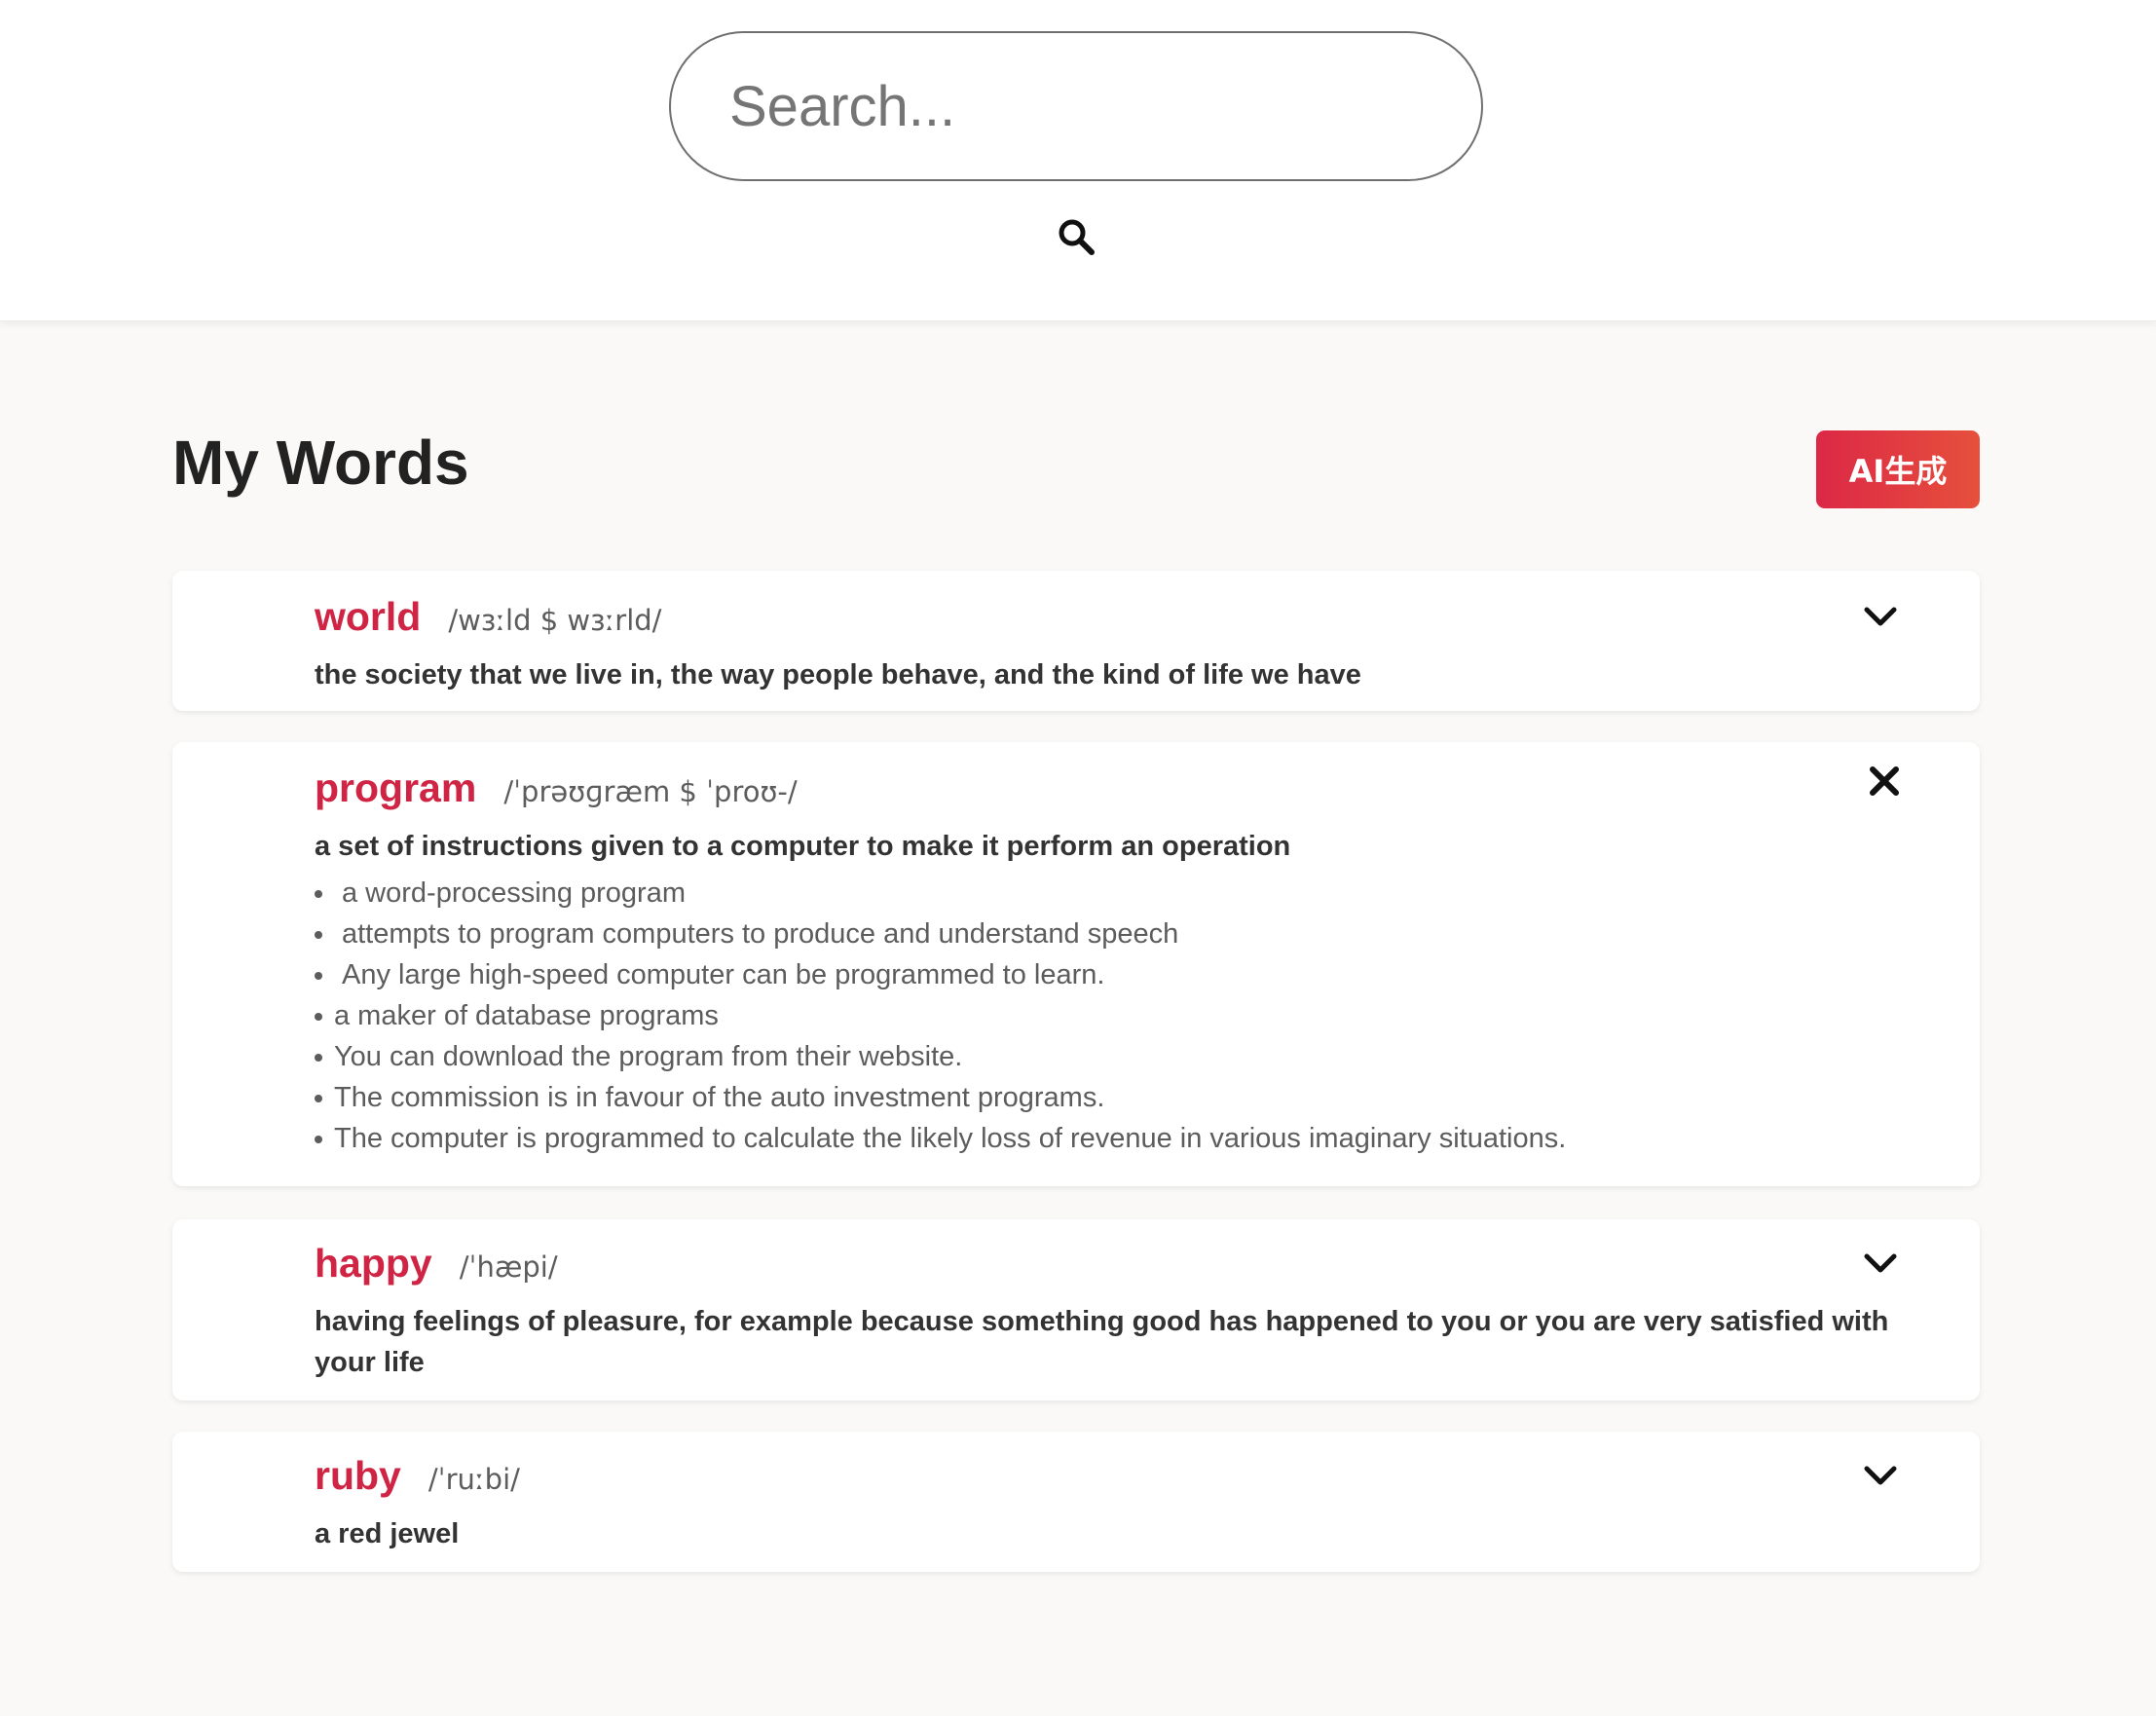  Describe the element at coordinates (1898, 469) in the screenshot. I see `ai-generate-button: AI生成` at that location.